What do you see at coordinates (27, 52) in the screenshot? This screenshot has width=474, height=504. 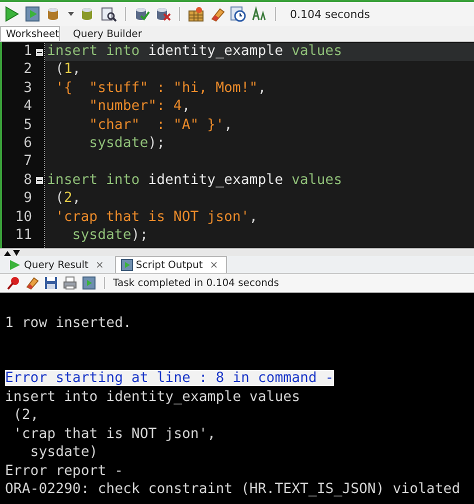 I see `line-number: 1` at bounding box center [27, 52].